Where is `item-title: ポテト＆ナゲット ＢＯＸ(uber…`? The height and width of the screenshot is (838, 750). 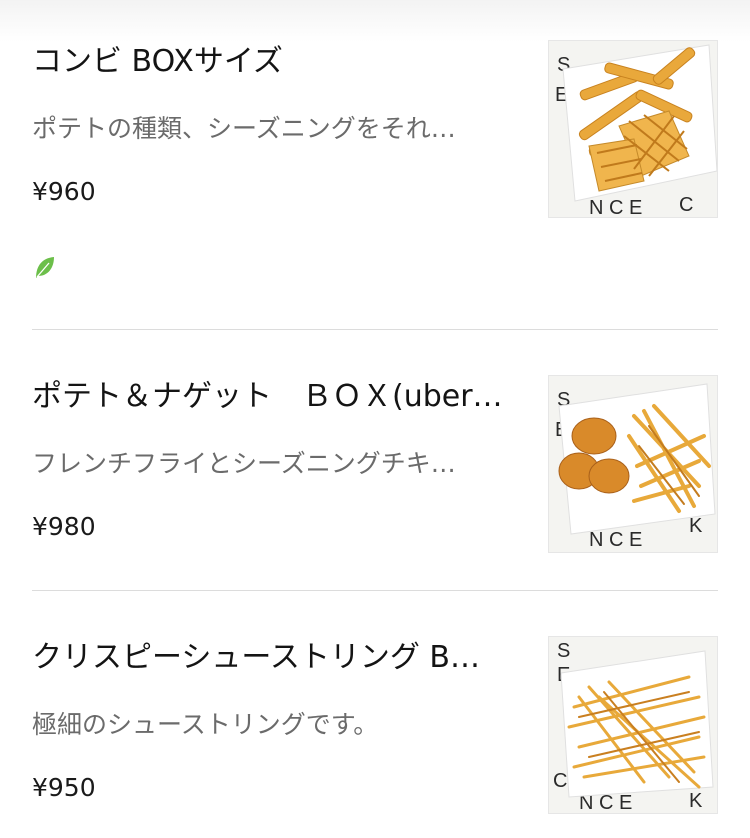
item-title: ポテト＆ナゲット ＢＯＸ(uber… is located at coordinates (267, 396).